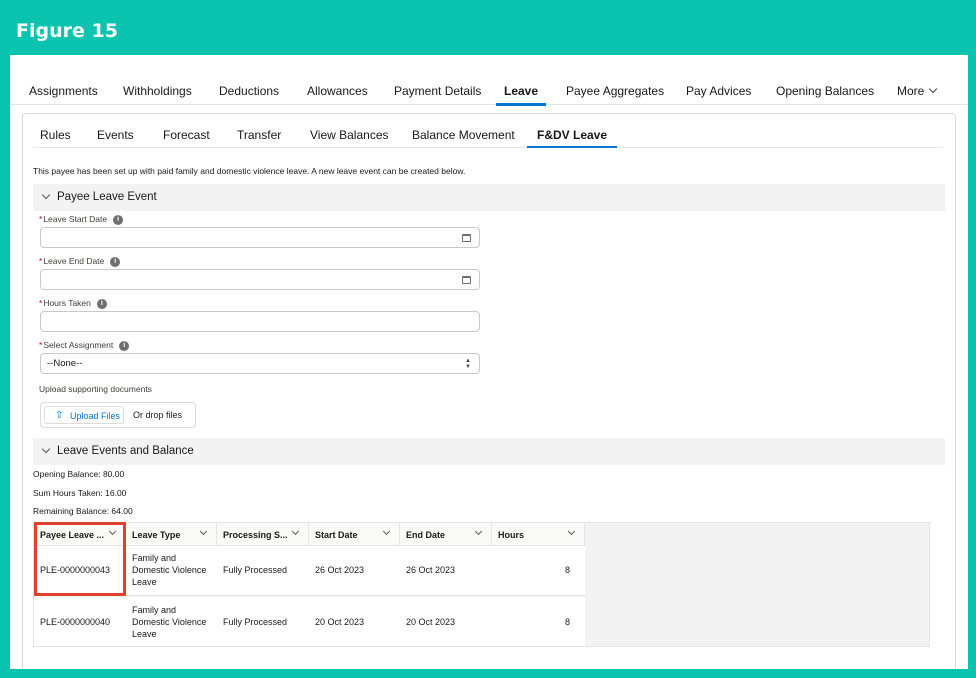 The width and height of the screenshot is (976, 678). What do you see at coordinates (80, 261) in the screenshot?
I see `leave-end-date-label: *Leave End Date i` at bounding box center [80, 261].